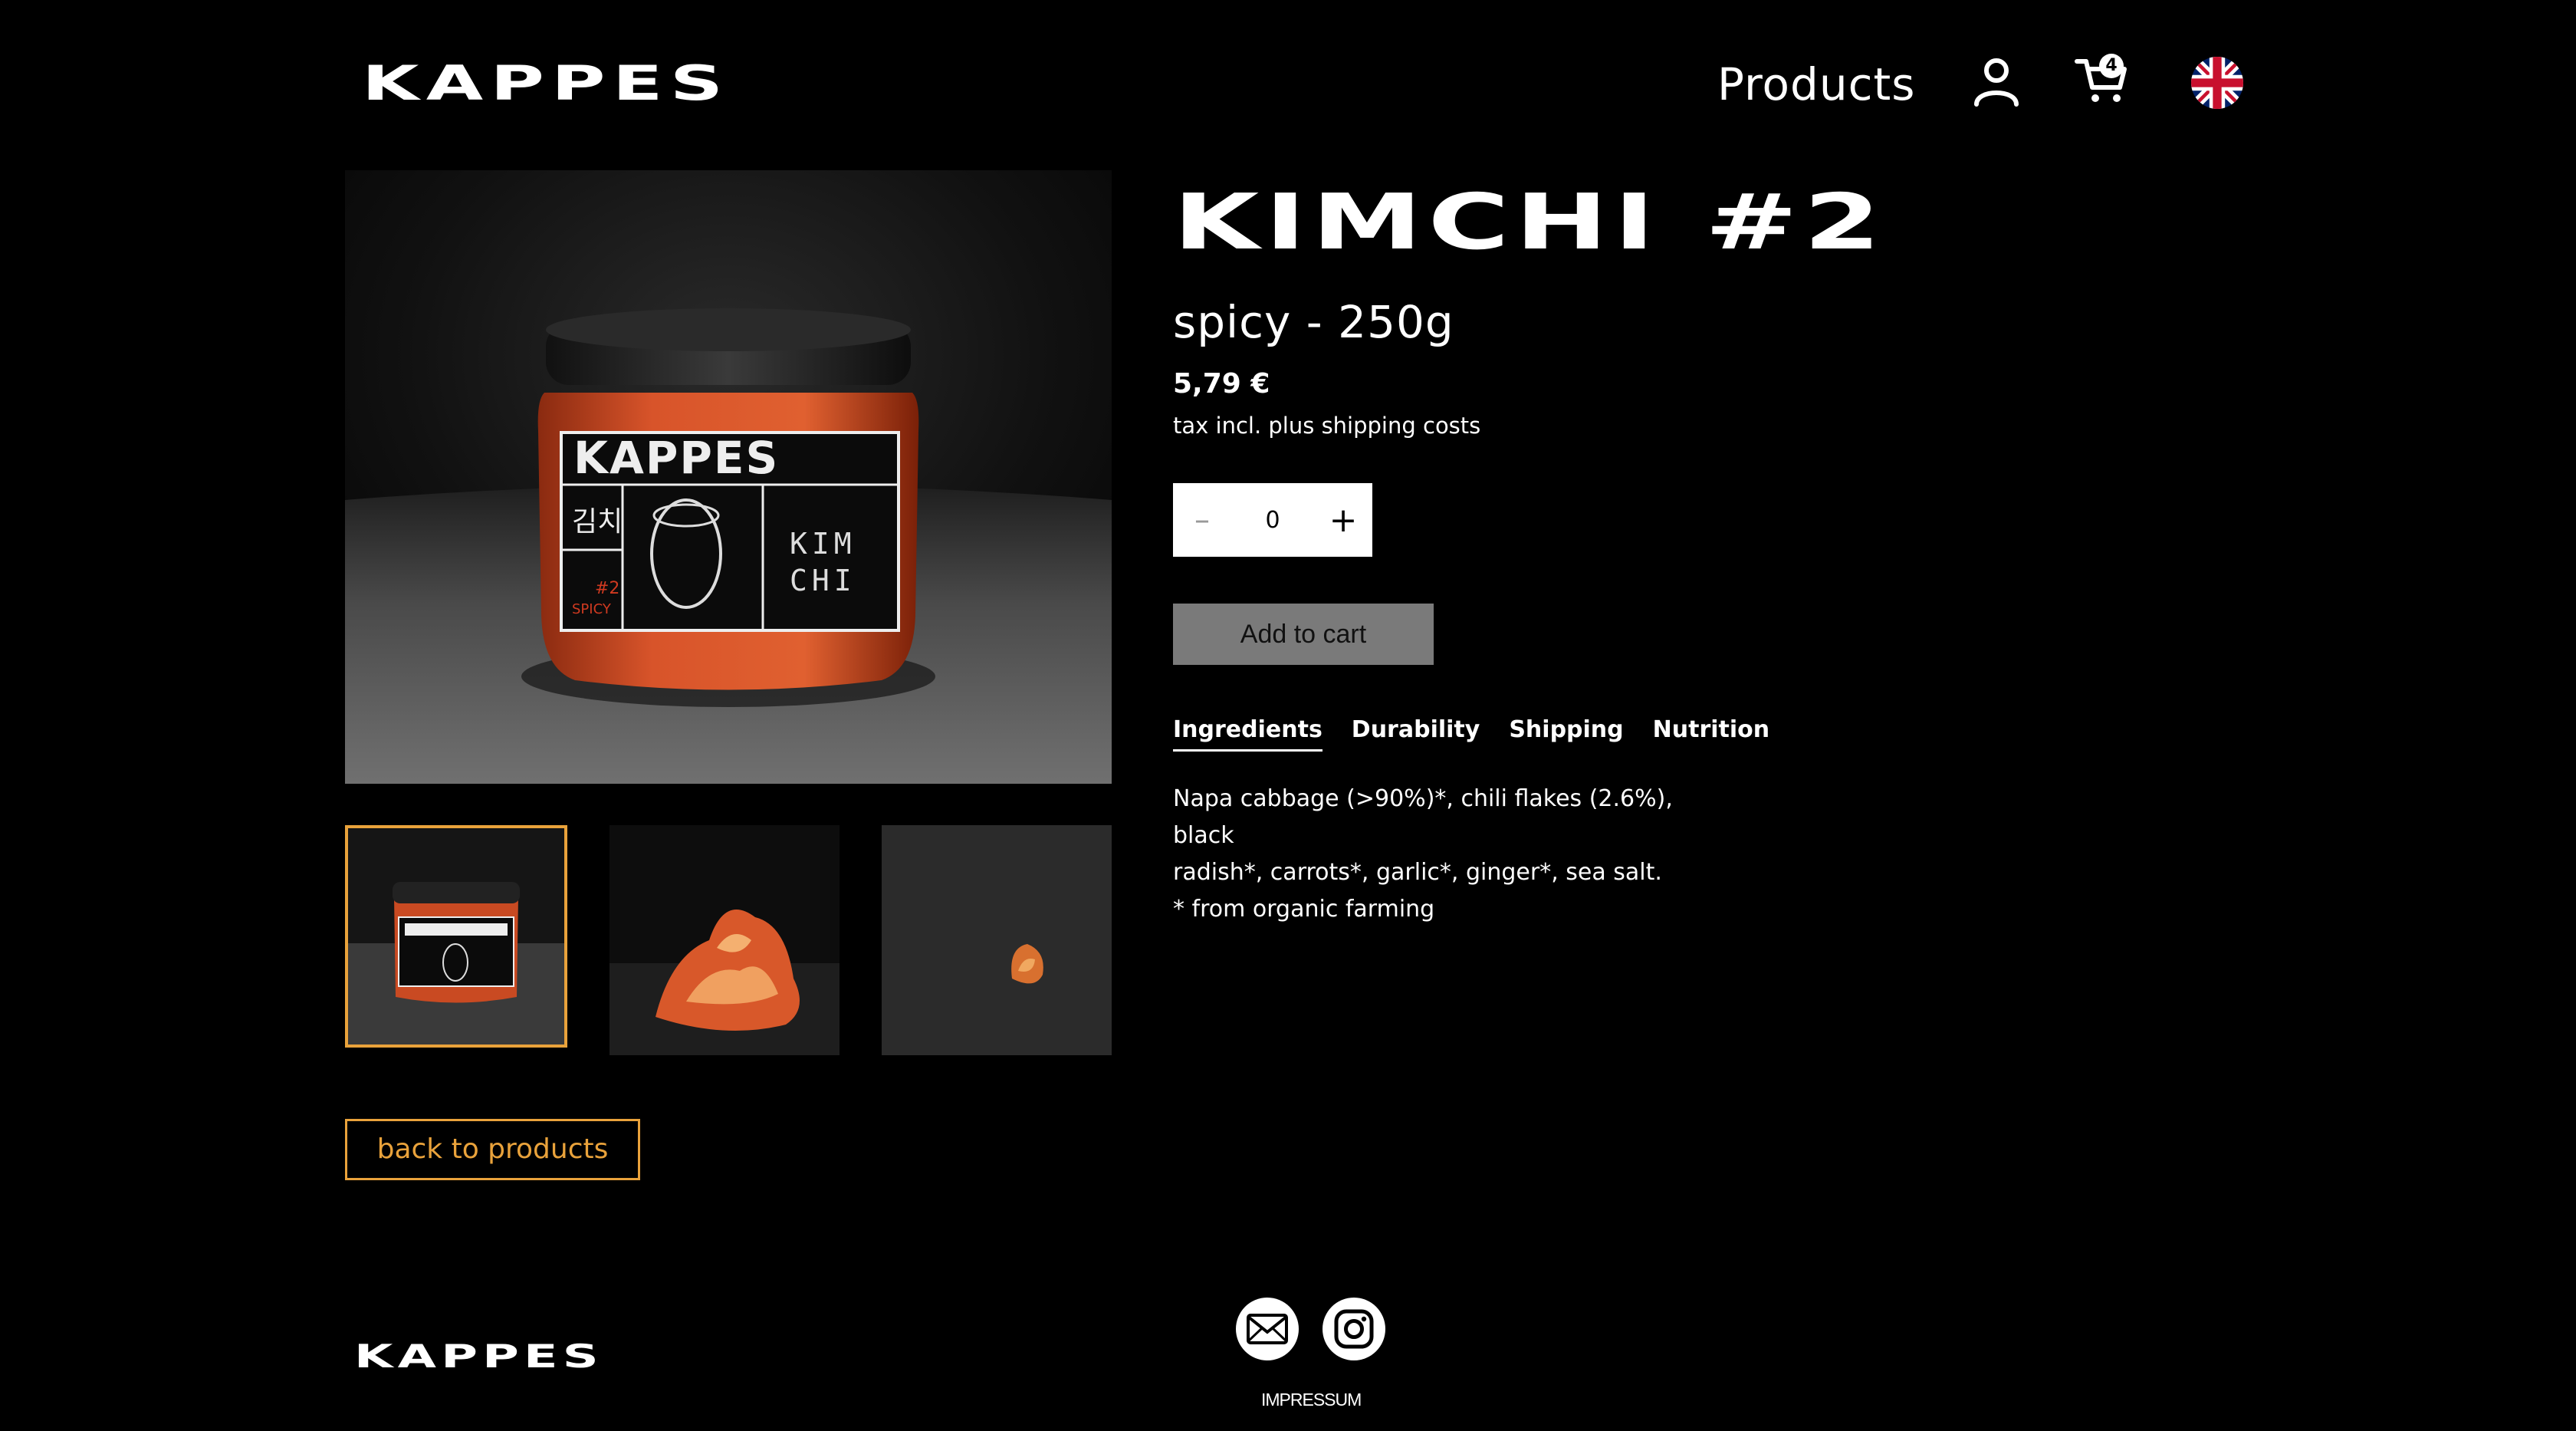 The width and height of the screenshot is (2576, 1431). What do you see at coordinates (823, 544) in the screenshot?
I see `jar-label-kim: KIM` at bounding box center [823, 544].